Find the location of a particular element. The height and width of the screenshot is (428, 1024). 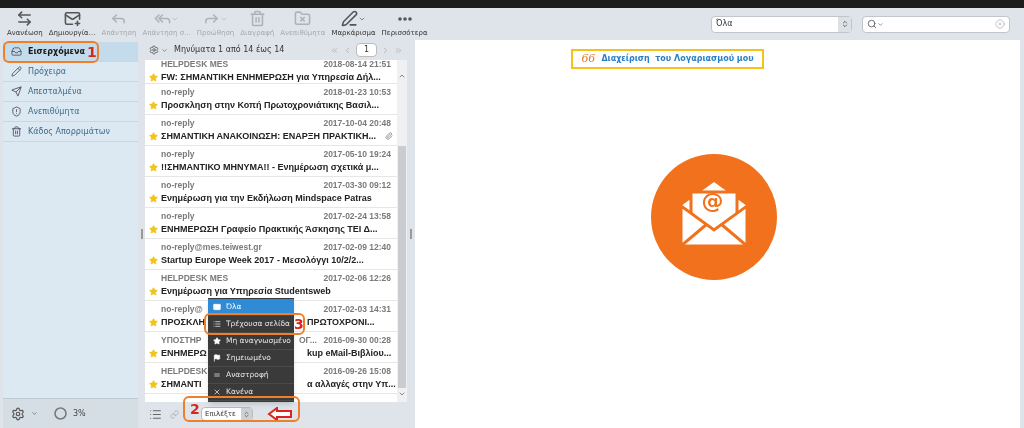

message-date: 2017-02-24 13:58 is located at coordinates (357, 216).